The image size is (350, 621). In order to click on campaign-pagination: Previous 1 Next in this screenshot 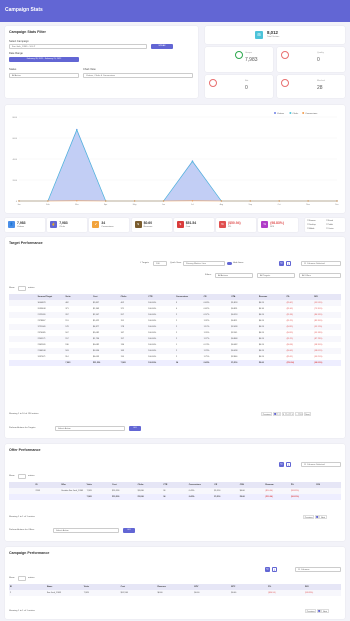, I will do `click(317, 611)`.